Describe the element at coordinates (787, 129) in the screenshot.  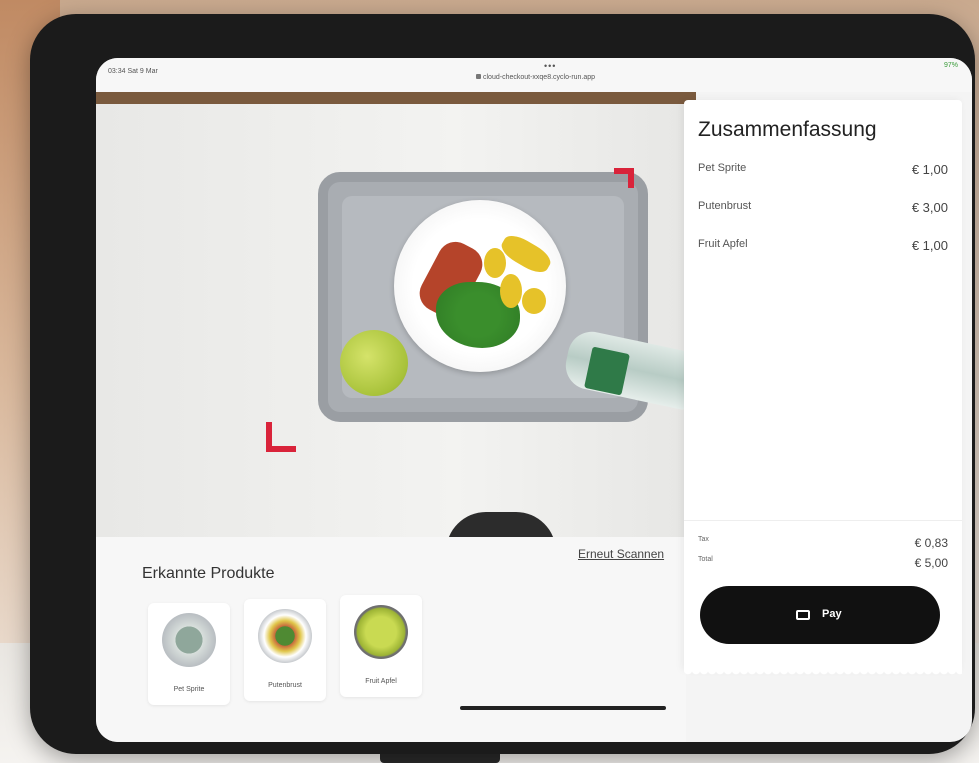
I see `summary-title: Zusammenfassung` at that location.